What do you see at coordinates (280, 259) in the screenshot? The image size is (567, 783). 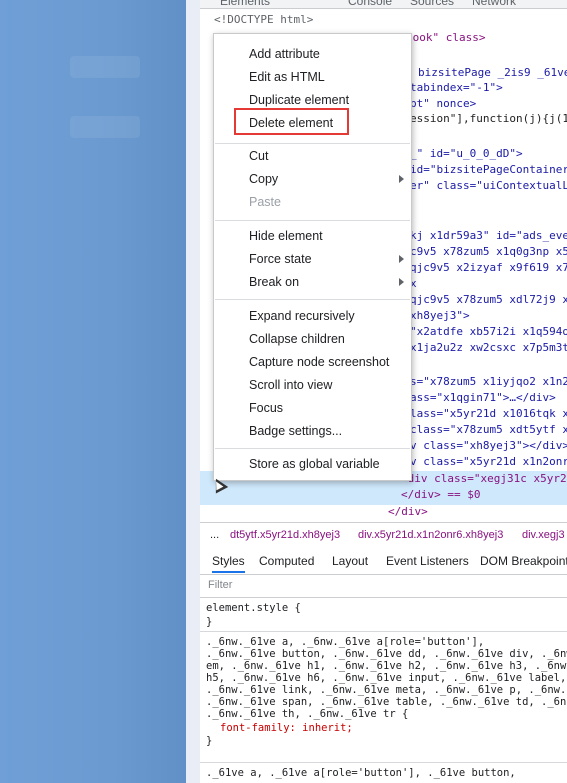 I see `menu-item-force-state: Force state` at bounding box center [280, 259].